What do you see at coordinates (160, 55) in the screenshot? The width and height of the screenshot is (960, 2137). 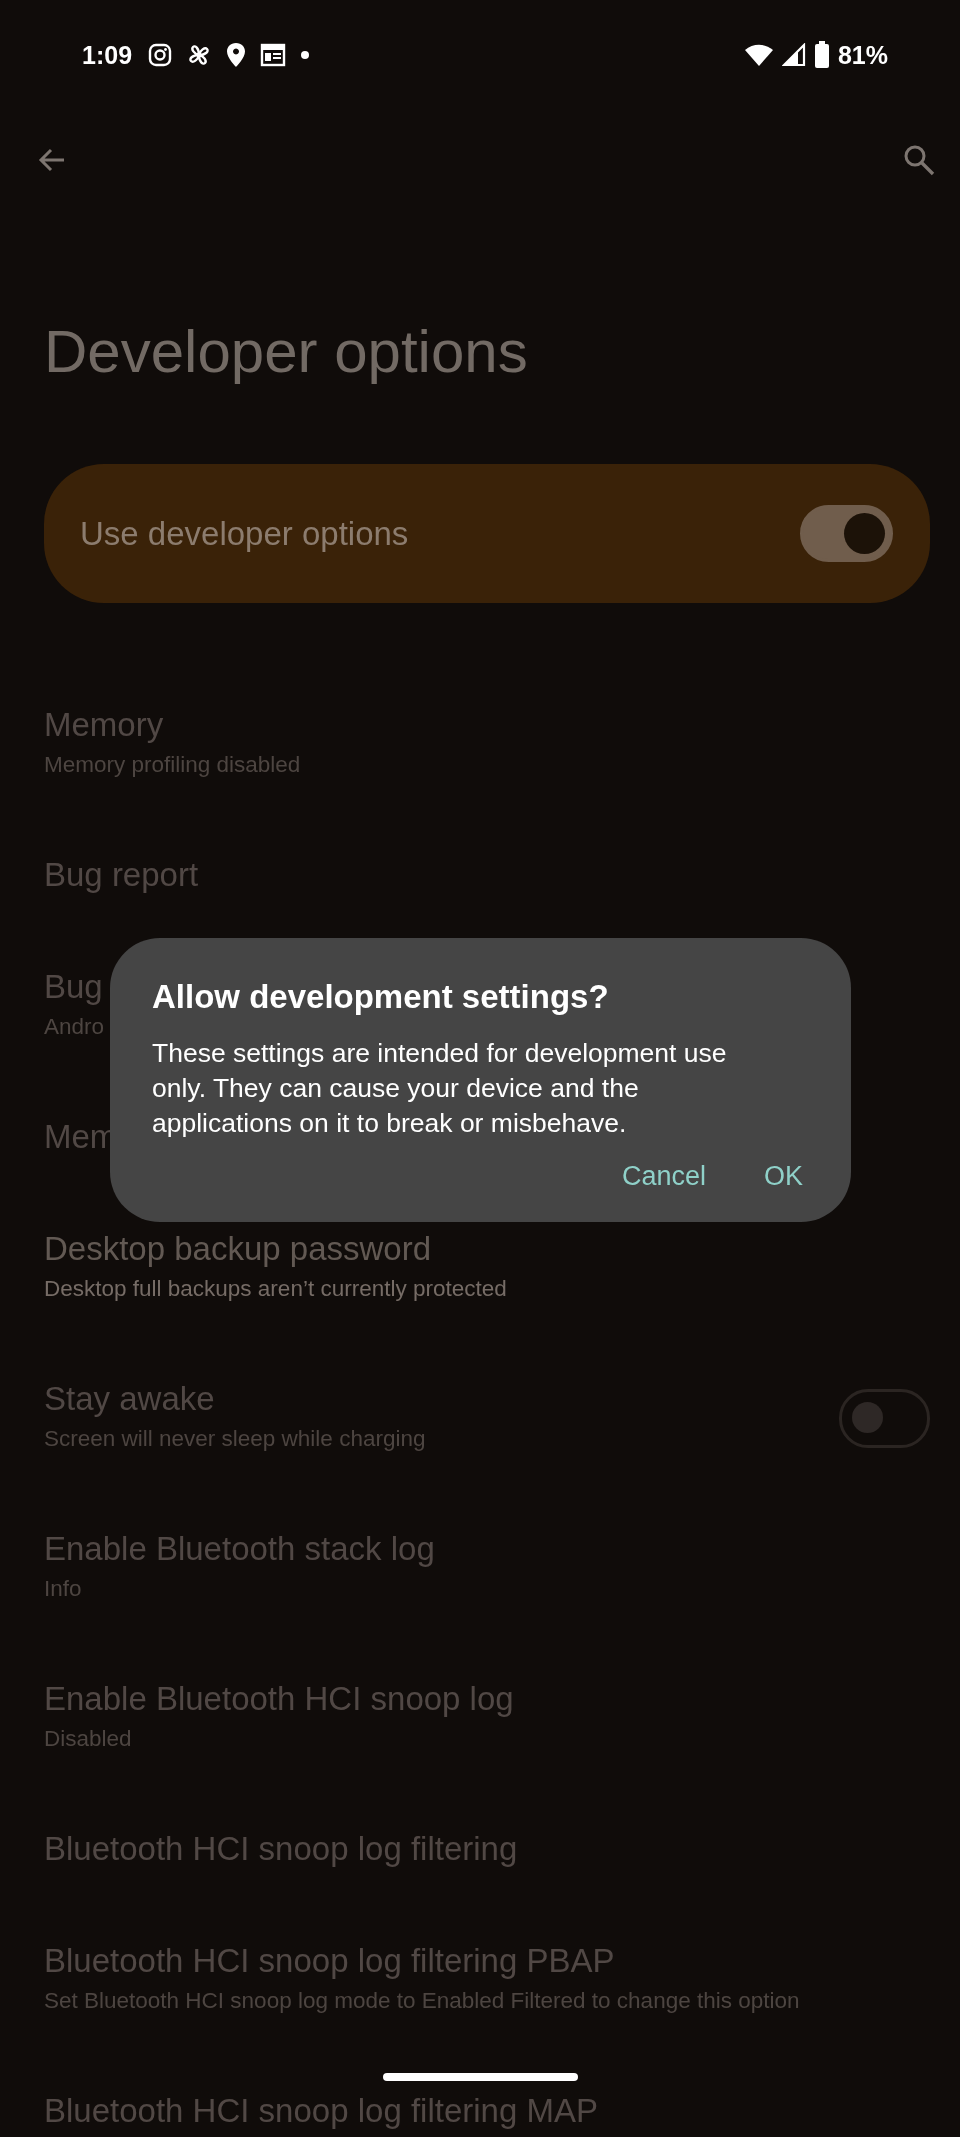 I see `camera-icon` at bounding box center [160, 55].